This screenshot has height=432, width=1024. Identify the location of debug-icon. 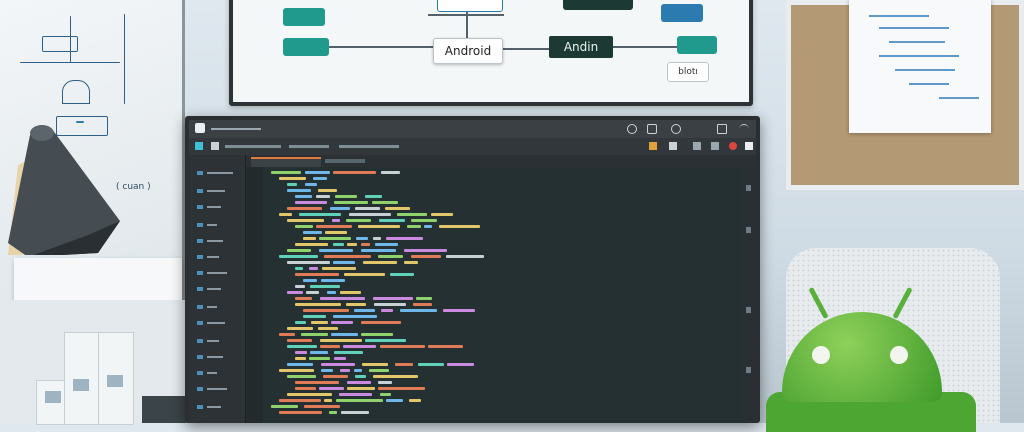
(676, 129).